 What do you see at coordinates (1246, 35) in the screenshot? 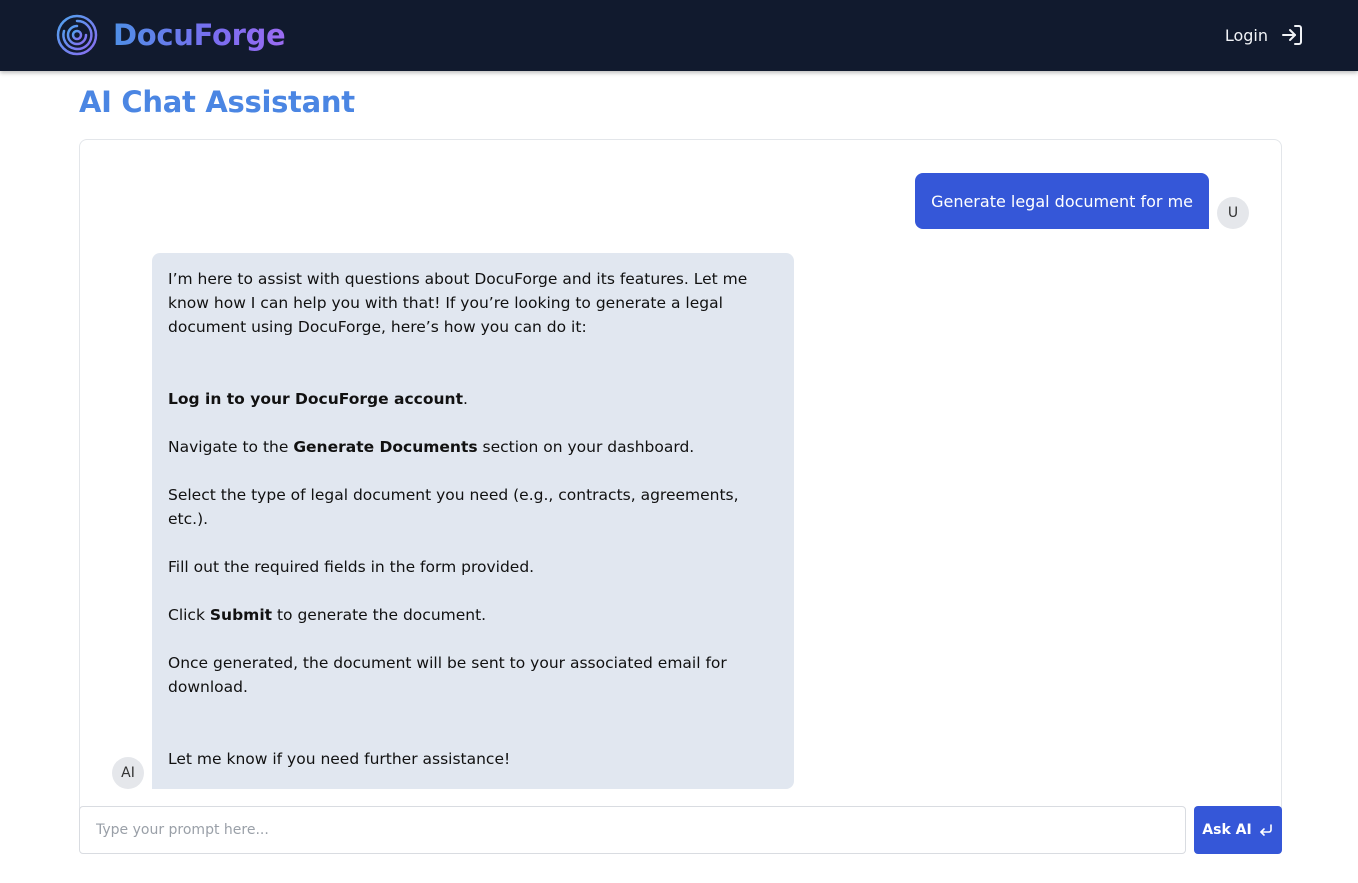
I see `login-label: Login` at bounding box center [1246, 35].